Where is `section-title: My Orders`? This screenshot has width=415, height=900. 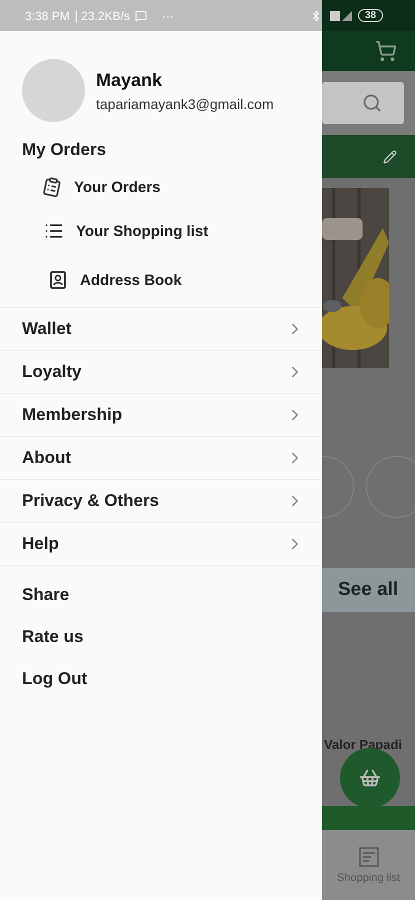 section-title: My Orders is located at coordinates (65, 150).